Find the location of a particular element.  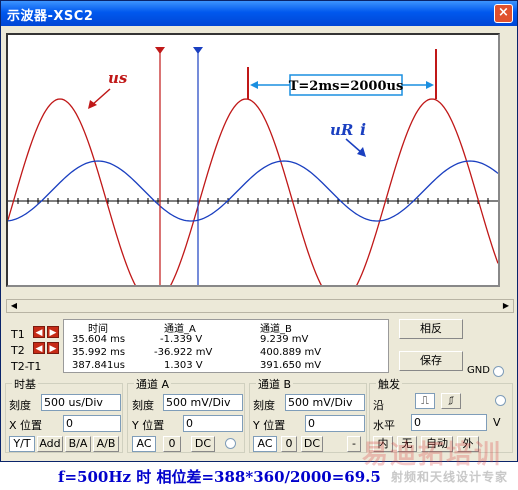

t1-channel-a: -1.339 V is located at coordinates (181, 339).